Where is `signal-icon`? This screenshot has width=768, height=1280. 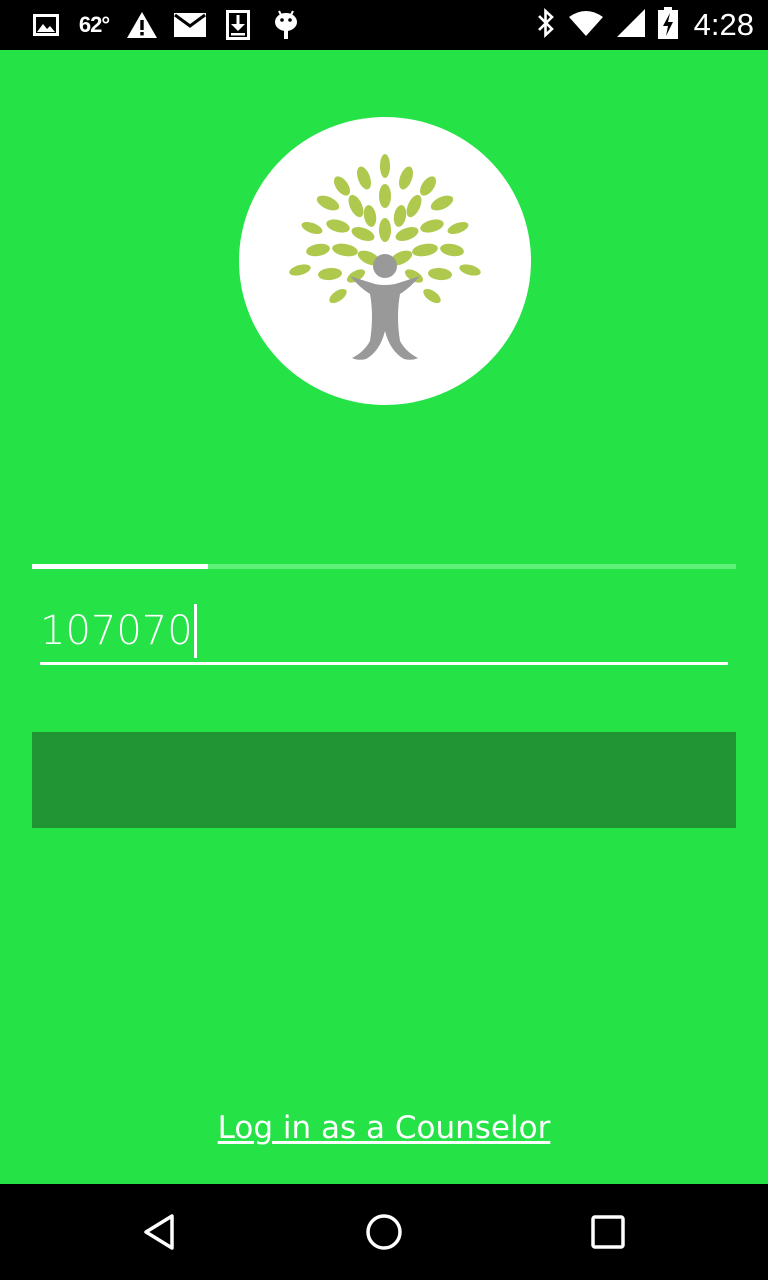
signal-icon is located at coordinates (631, 25).